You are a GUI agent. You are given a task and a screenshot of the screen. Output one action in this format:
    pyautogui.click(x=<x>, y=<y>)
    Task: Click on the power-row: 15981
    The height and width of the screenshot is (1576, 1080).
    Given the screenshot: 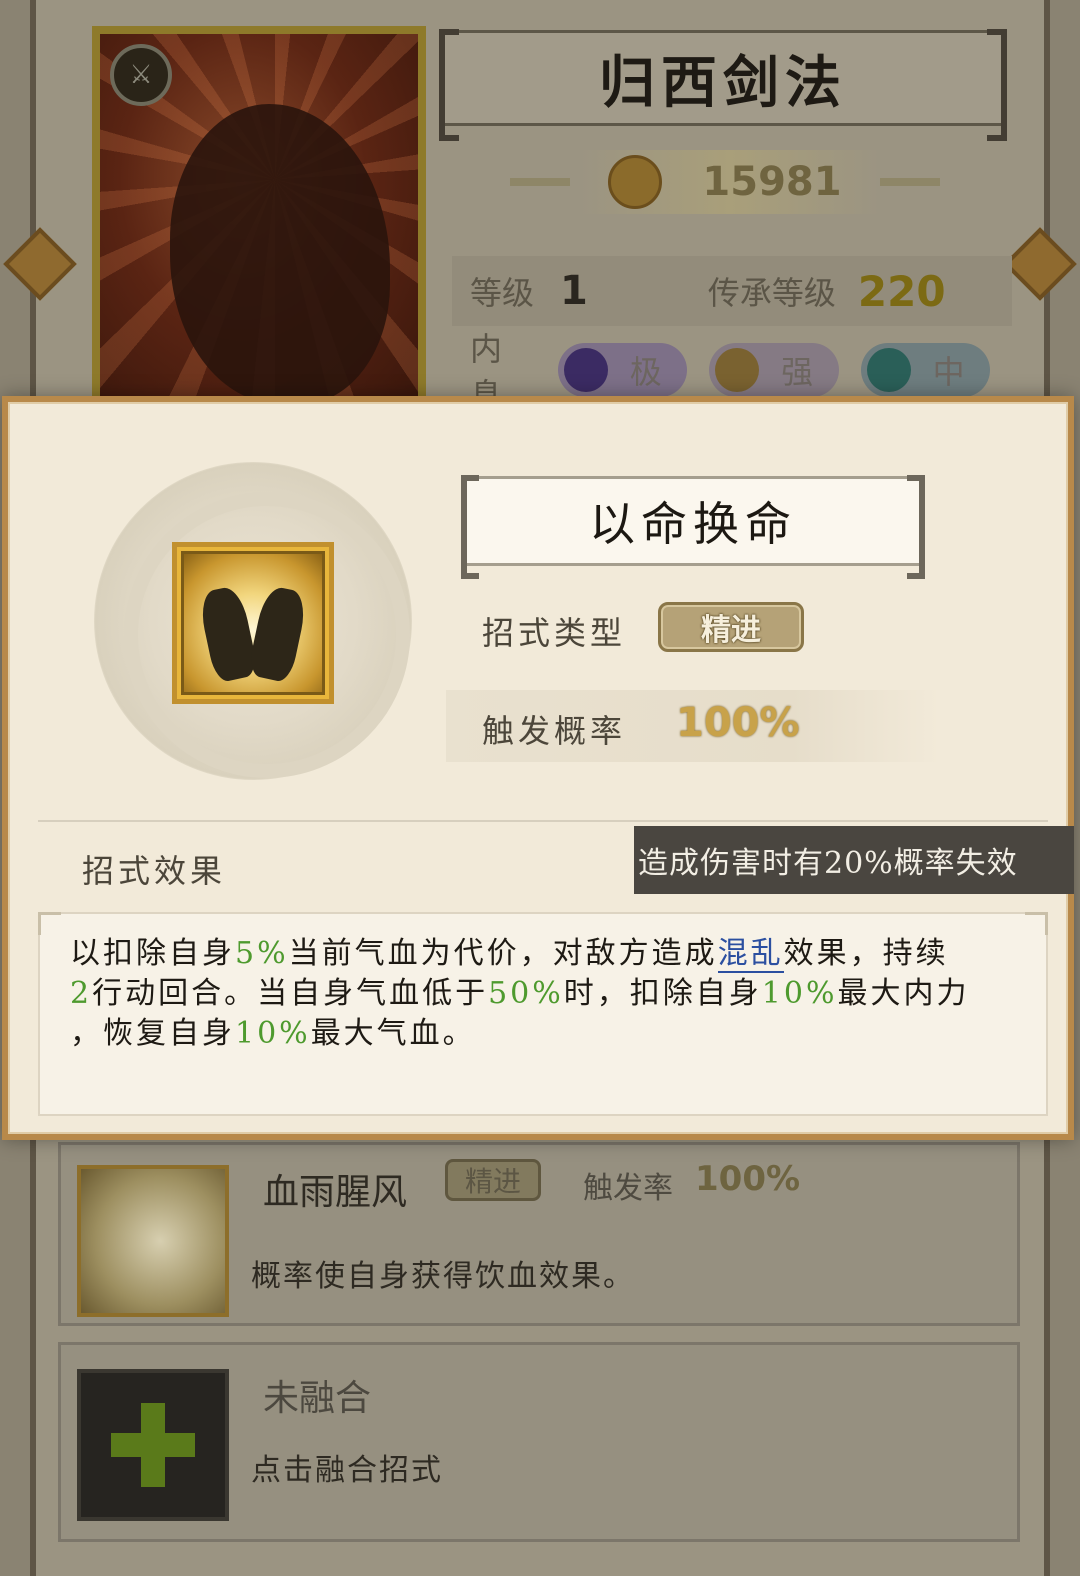 What is the action you would take?
    pyautogui.click(x=725, y=182)
    